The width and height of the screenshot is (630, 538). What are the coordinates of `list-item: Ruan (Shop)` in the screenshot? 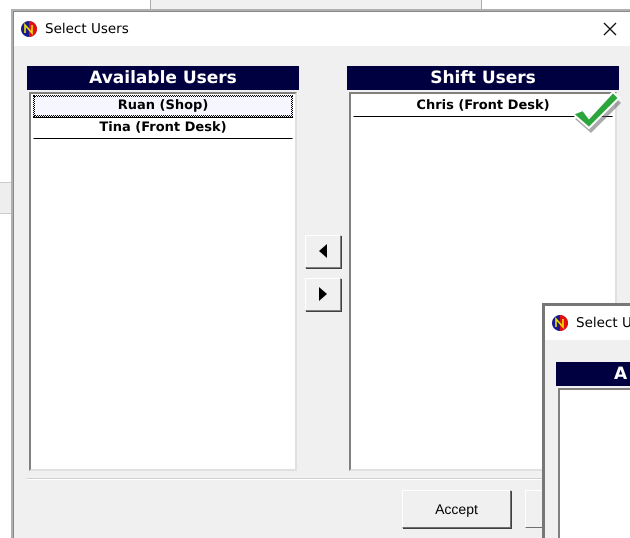 It's located at (163, 106).